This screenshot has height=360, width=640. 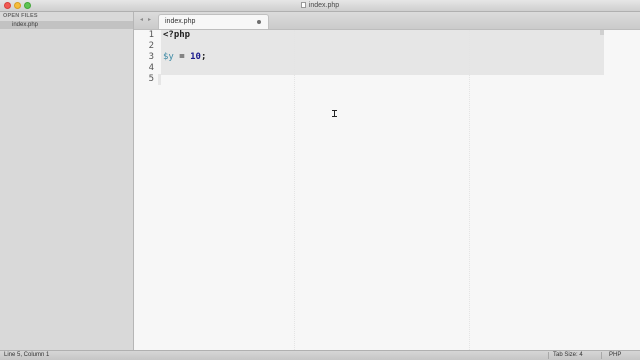 I want to click on code-line: $y = 10;, so click(x=184, y=57).